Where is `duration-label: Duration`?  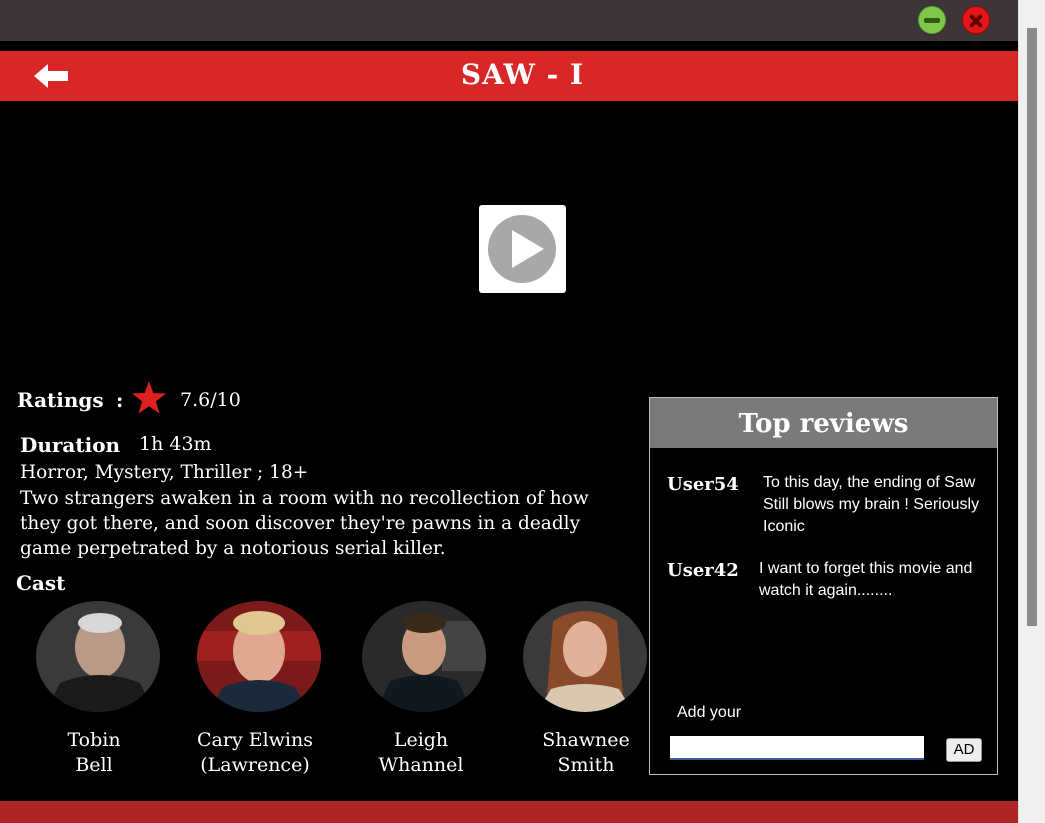
duration-label: Duration is located at coordinates (70, 445).